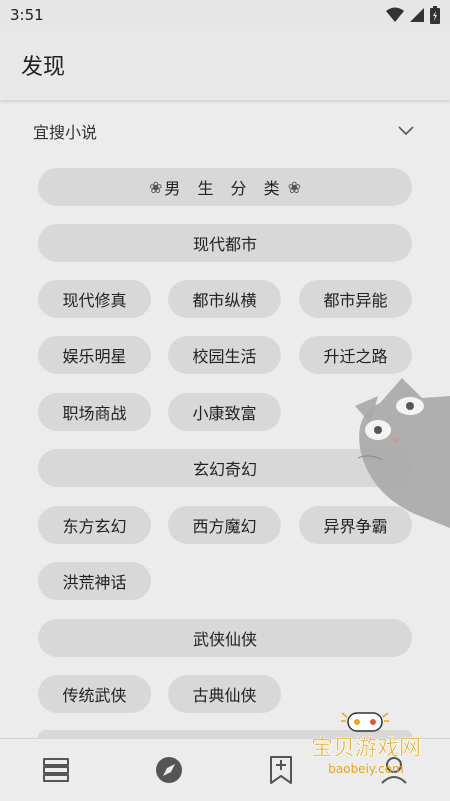 This screenshot has width=450, height=801. What do you see at coordinates (94, 581) in the screenshot?
I see `category-tag: 洪荒神话` at bounding box center [94, 581].